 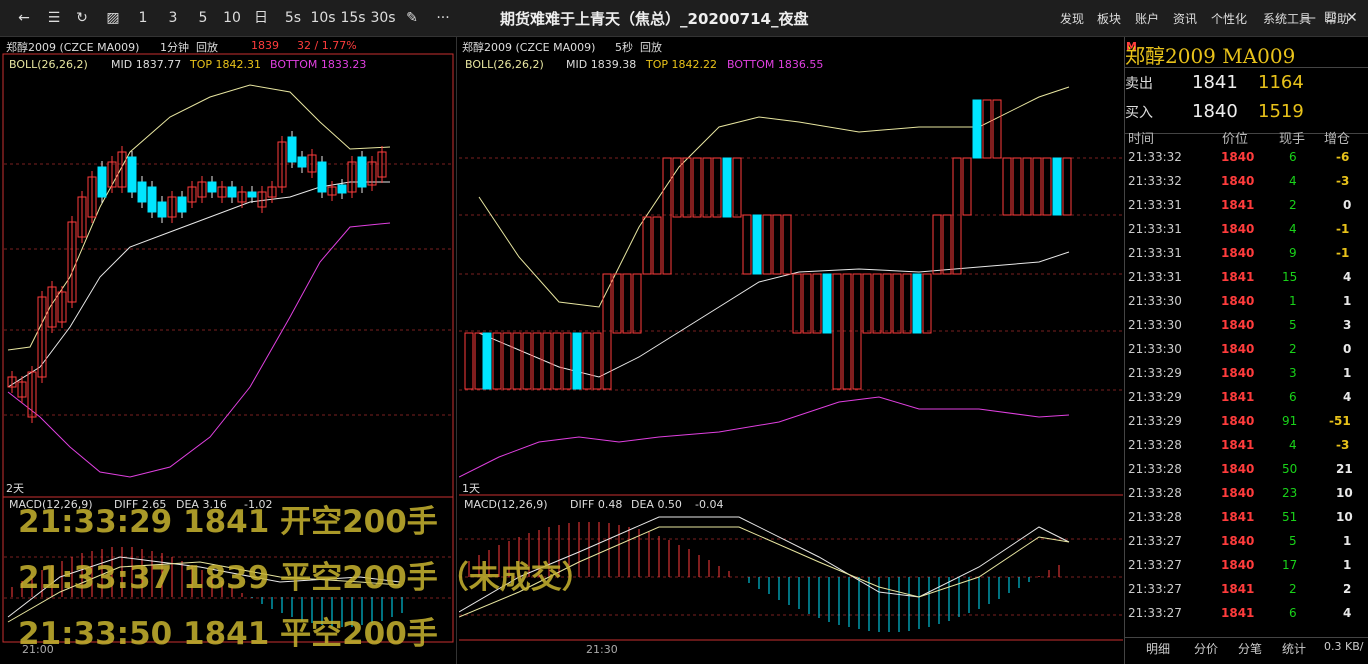 I want to click on tick-row: 21:33:28 1840 50 21, so click(x=1242, y=470).